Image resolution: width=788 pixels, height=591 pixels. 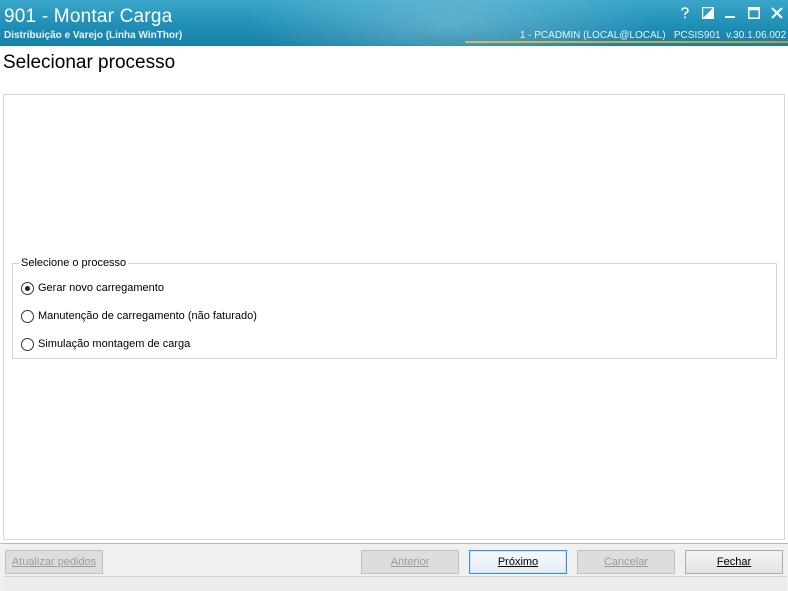 What do you see at coordinates (626, 42) in the screenshot?
I see `accent-line` at bounding box center [626, 42].